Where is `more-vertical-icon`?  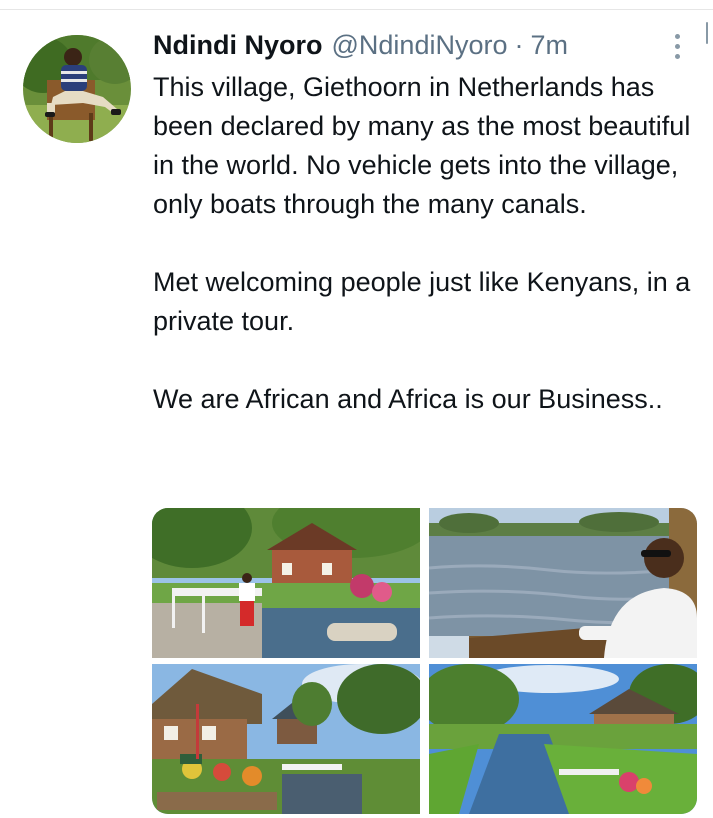 more-vertical-icon is located at coordinates (678, 47).